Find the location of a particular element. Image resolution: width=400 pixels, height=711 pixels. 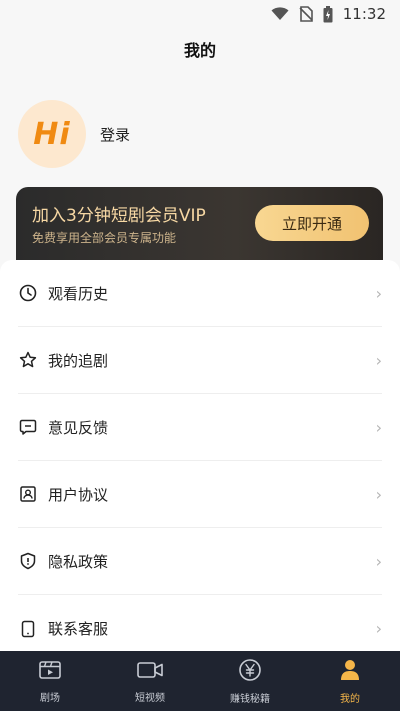

wifi-icon is located at coordinates (280, 14).